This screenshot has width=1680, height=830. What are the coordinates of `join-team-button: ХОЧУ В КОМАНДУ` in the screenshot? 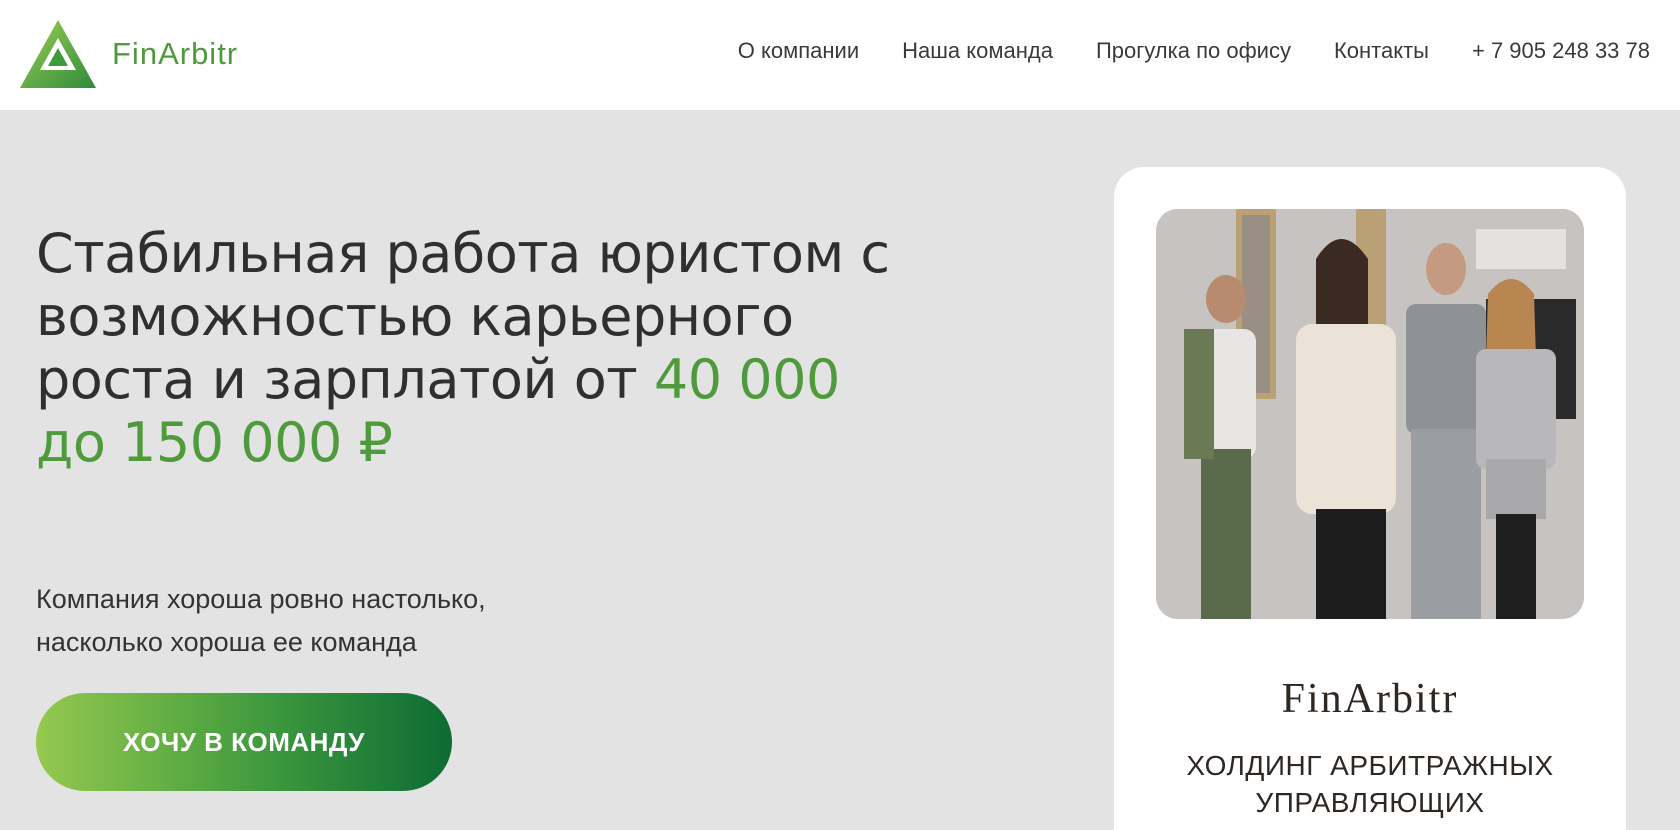 It's located at (244, 742).